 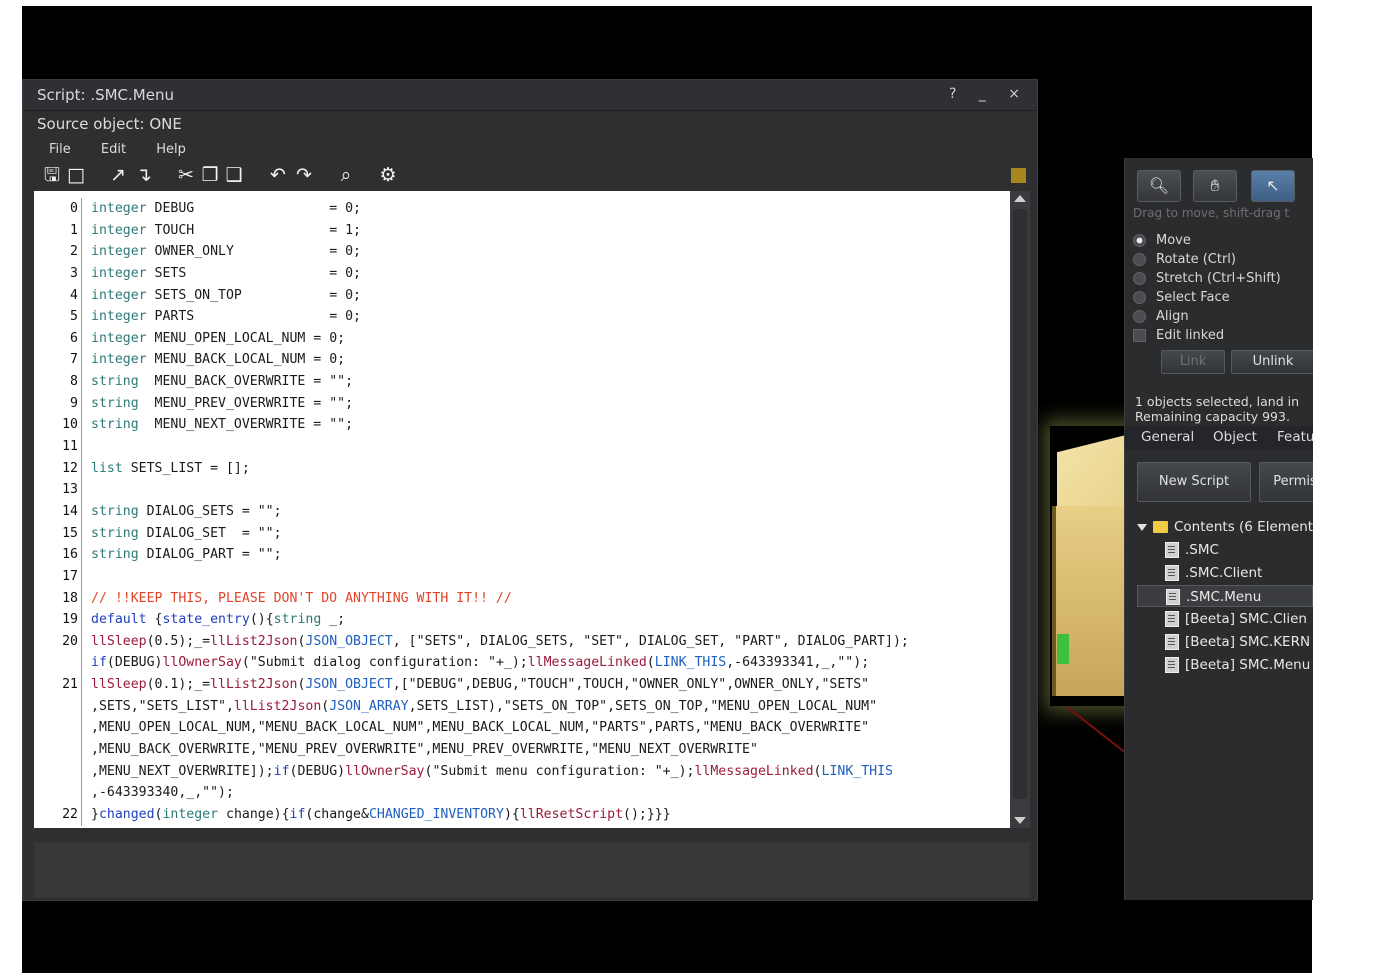 What do you see at coordinates (76, 175) in the screenshot?
I see `save-as-icon: □` at bounding box center [76, 175].